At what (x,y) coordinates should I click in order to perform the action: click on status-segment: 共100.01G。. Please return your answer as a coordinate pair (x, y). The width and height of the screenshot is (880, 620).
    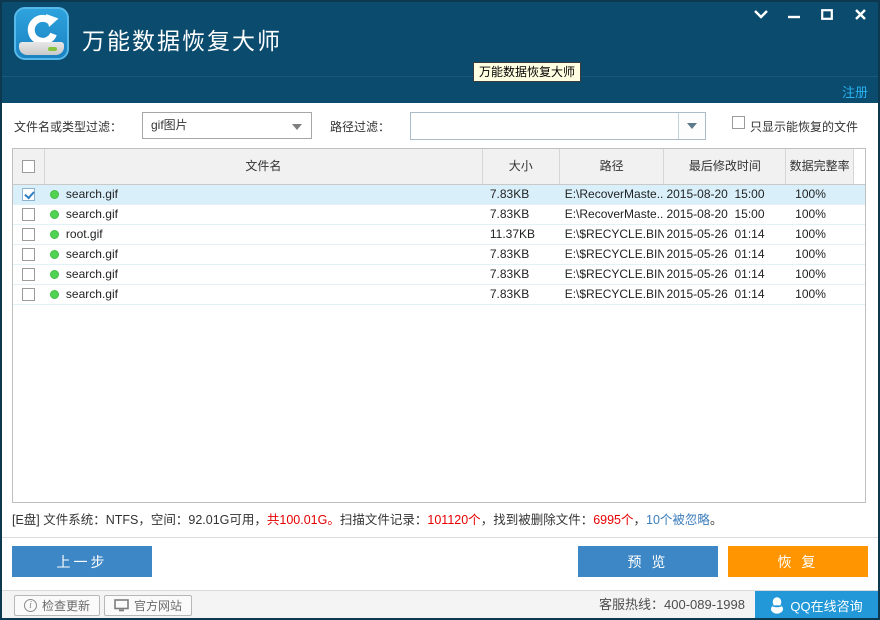
    Looking at the image, I should click on (303, 520).